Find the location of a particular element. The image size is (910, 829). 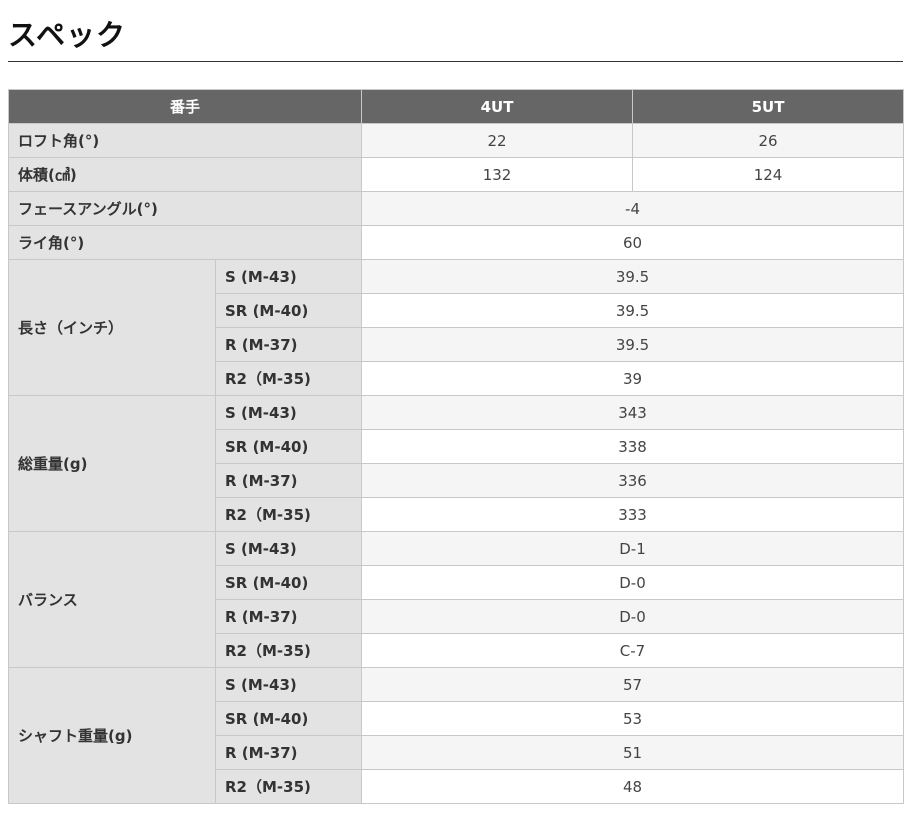

table-row-loft: ロフト角(°) 22 26 is located at coordinates (456, 140).